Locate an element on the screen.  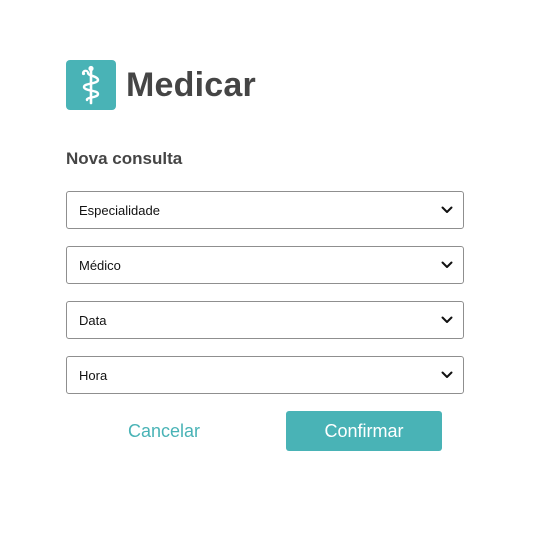
data-select: Data is located at coordinates (265, 320).